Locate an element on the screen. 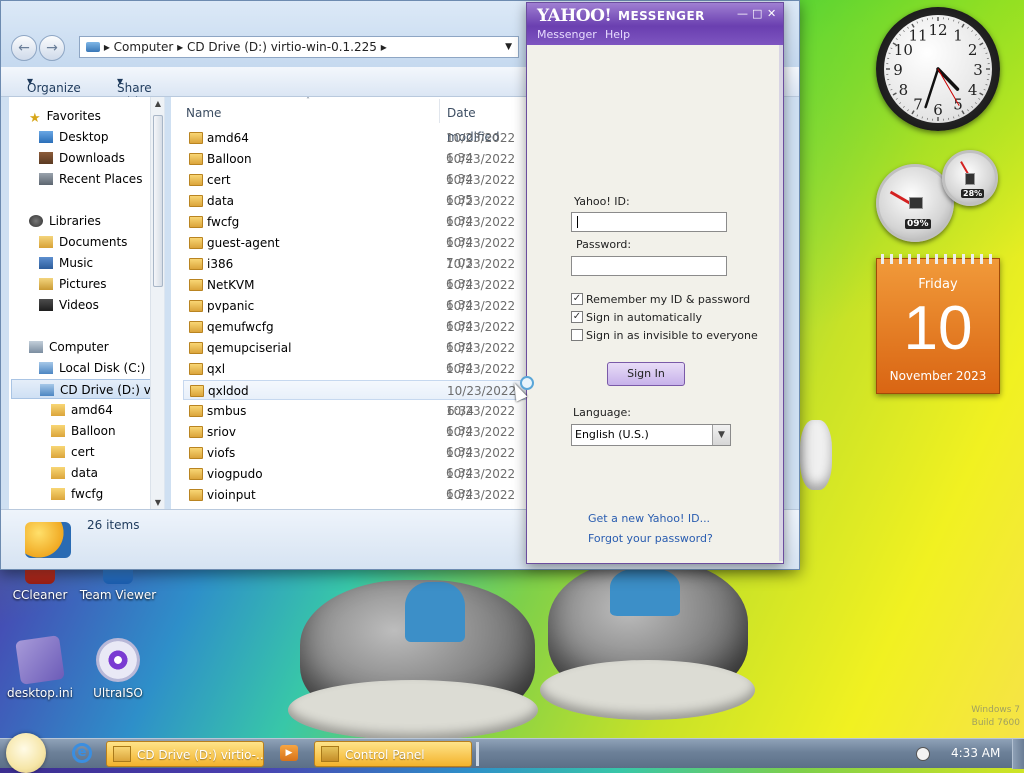  busy-indicator-icon is located at coordinates (527, 383).